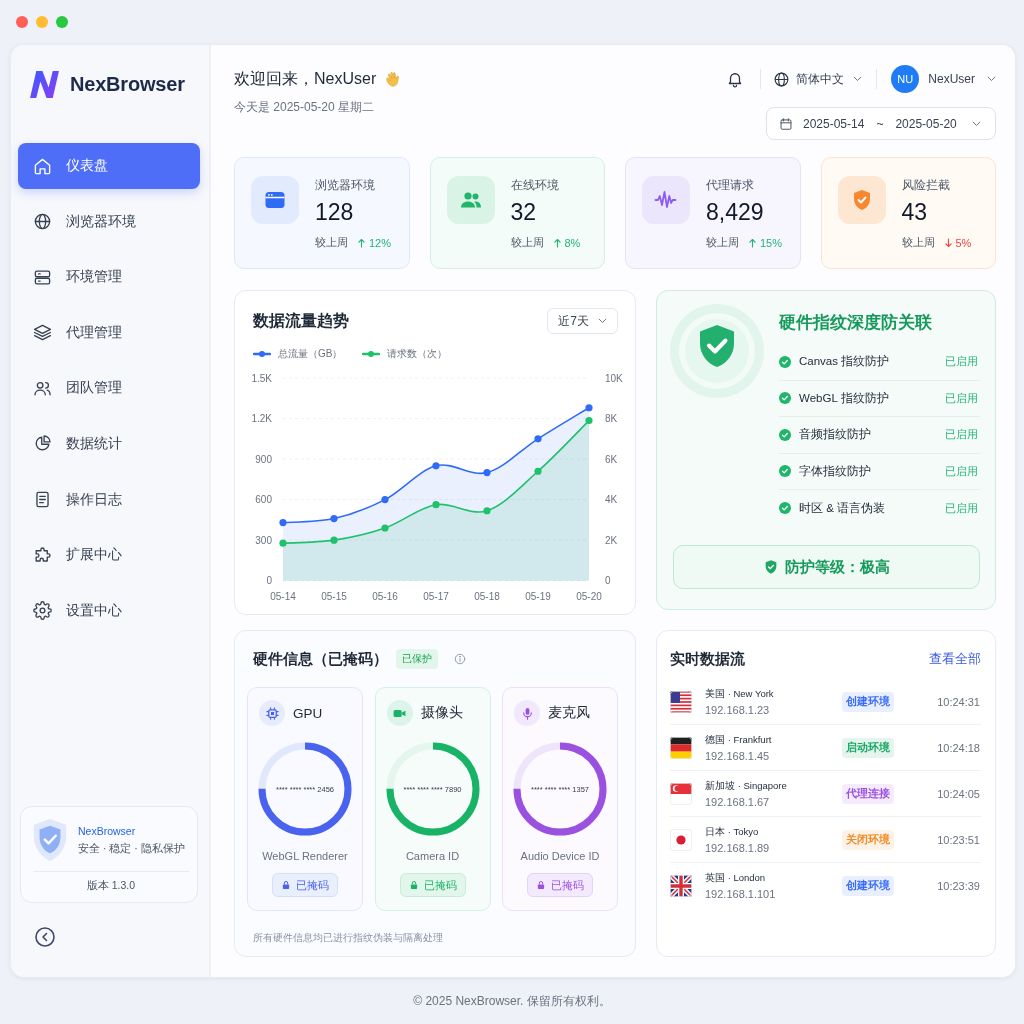 The image size is (1024, 1024). I want to click on stat-value: 43, so click(915, 212).